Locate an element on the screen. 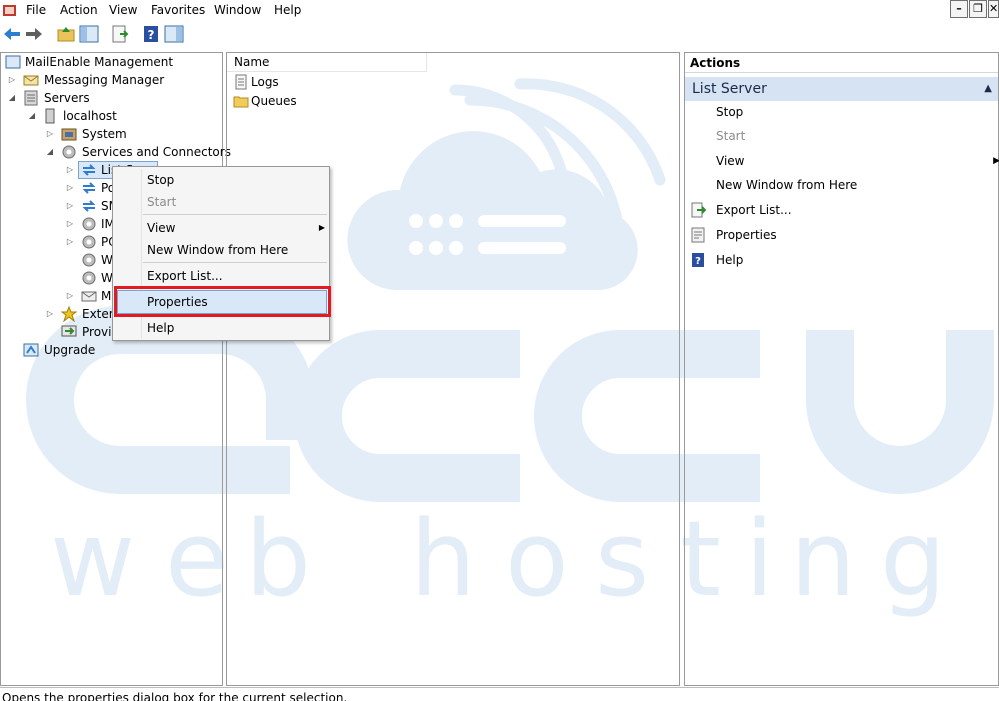  context-new-window: New Window from Here is located at coordinates (217, 250).